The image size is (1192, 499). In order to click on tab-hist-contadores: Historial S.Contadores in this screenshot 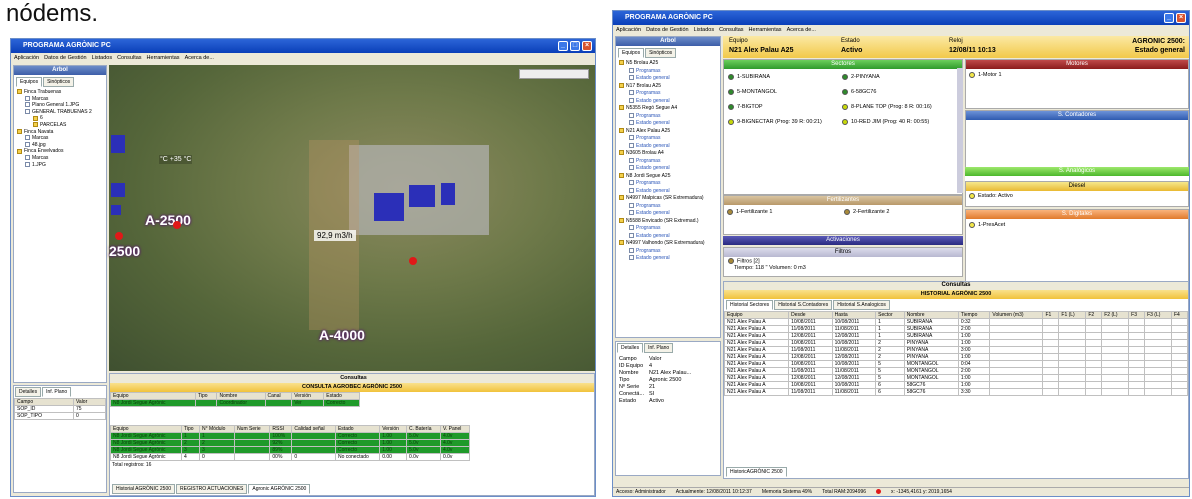, I will do `click(803, 305)`.